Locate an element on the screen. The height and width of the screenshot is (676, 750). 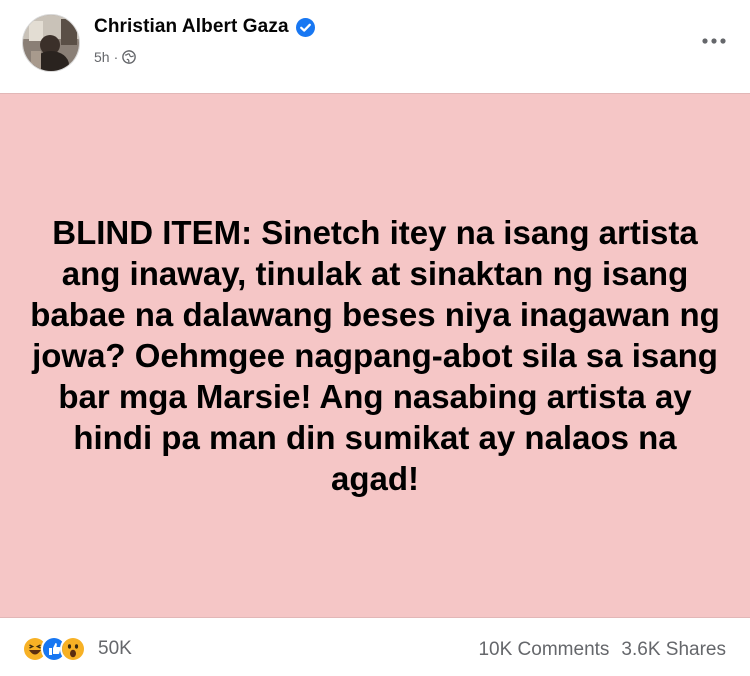
shares-count-link: 3.6K Shares is located at coordinates (673, 650).